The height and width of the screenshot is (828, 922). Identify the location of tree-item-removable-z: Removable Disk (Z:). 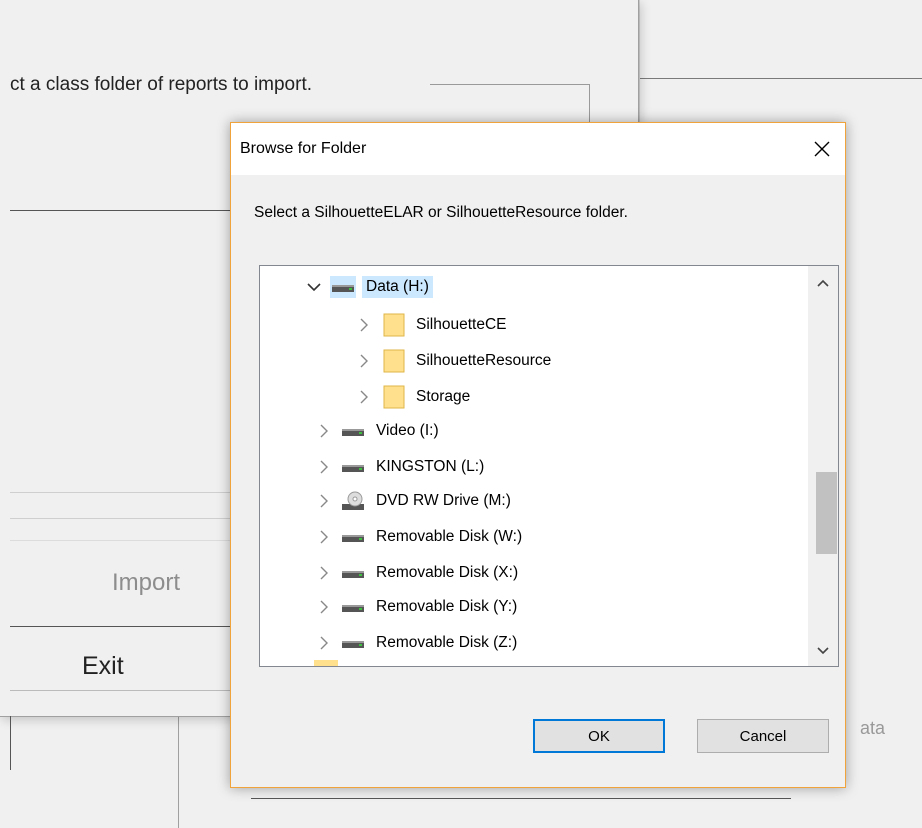
(417, 643).